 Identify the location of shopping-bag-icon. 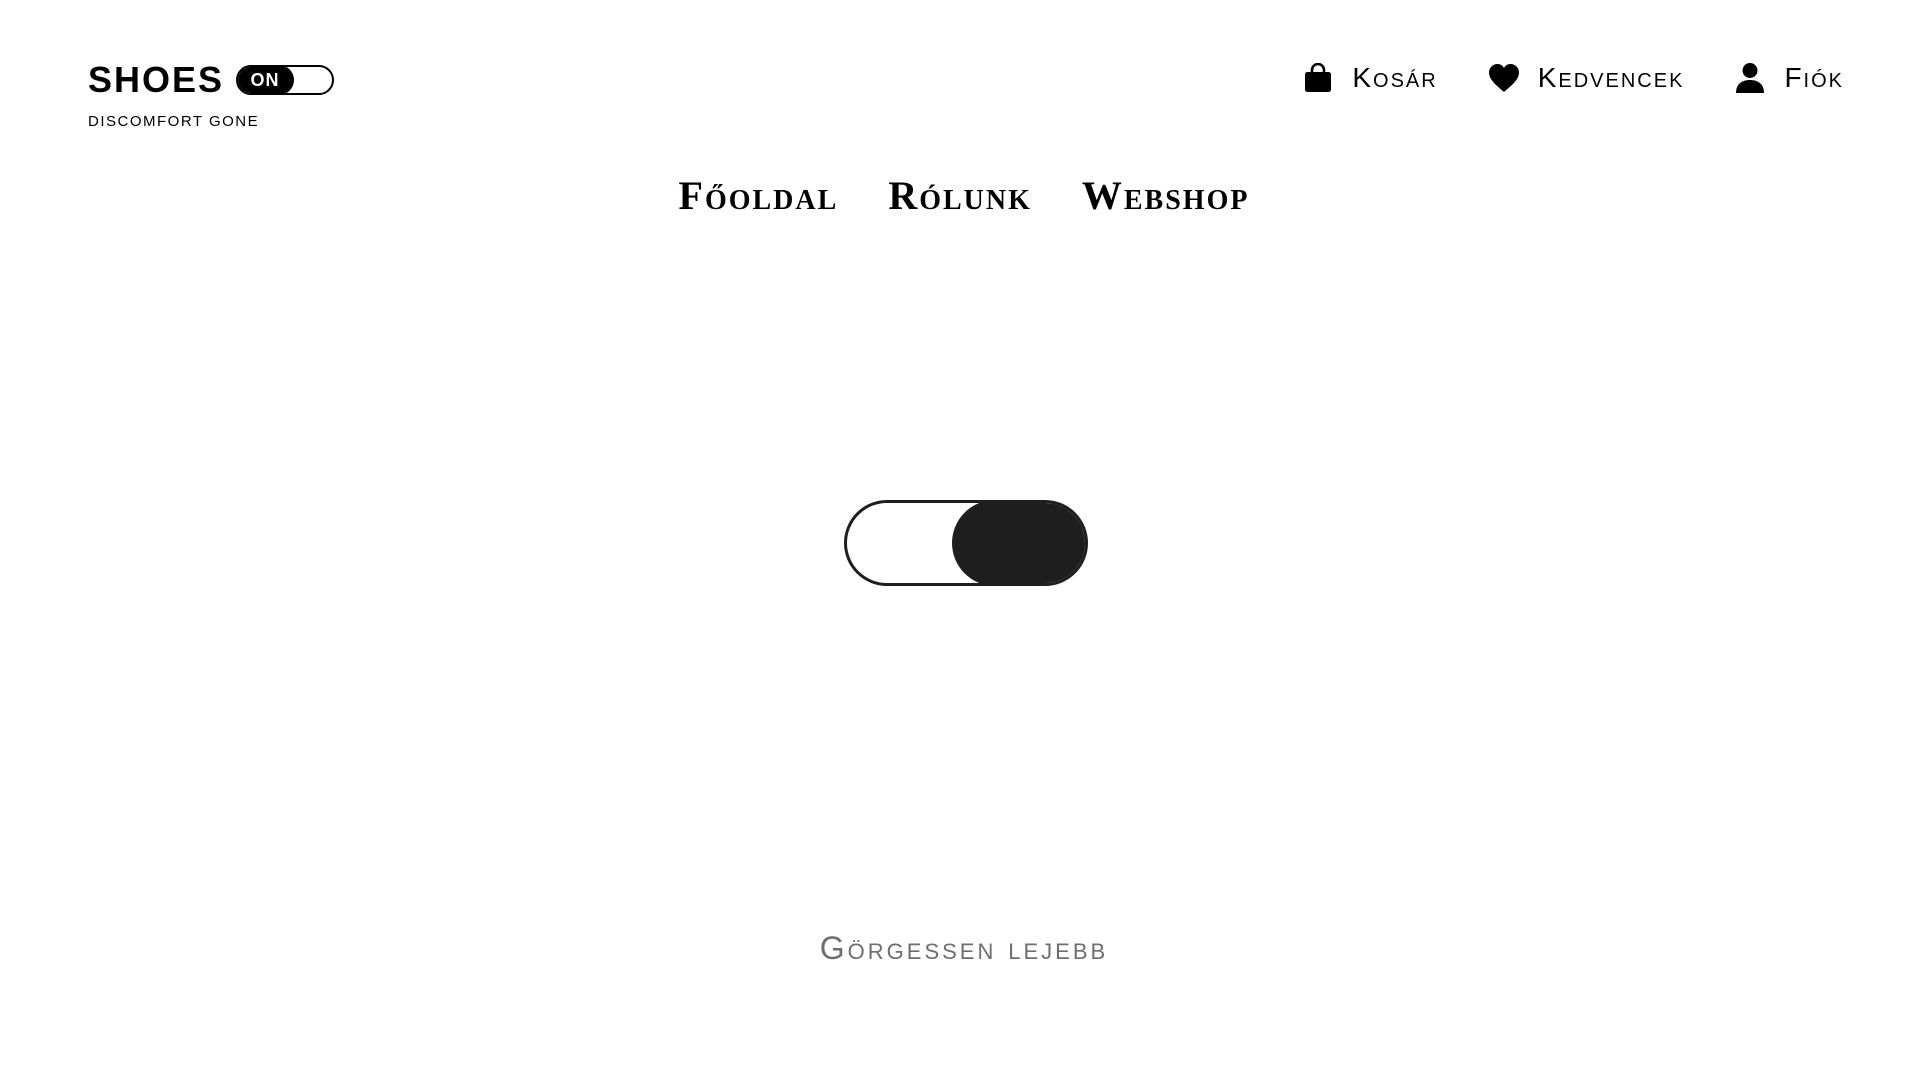
(1318, 78).